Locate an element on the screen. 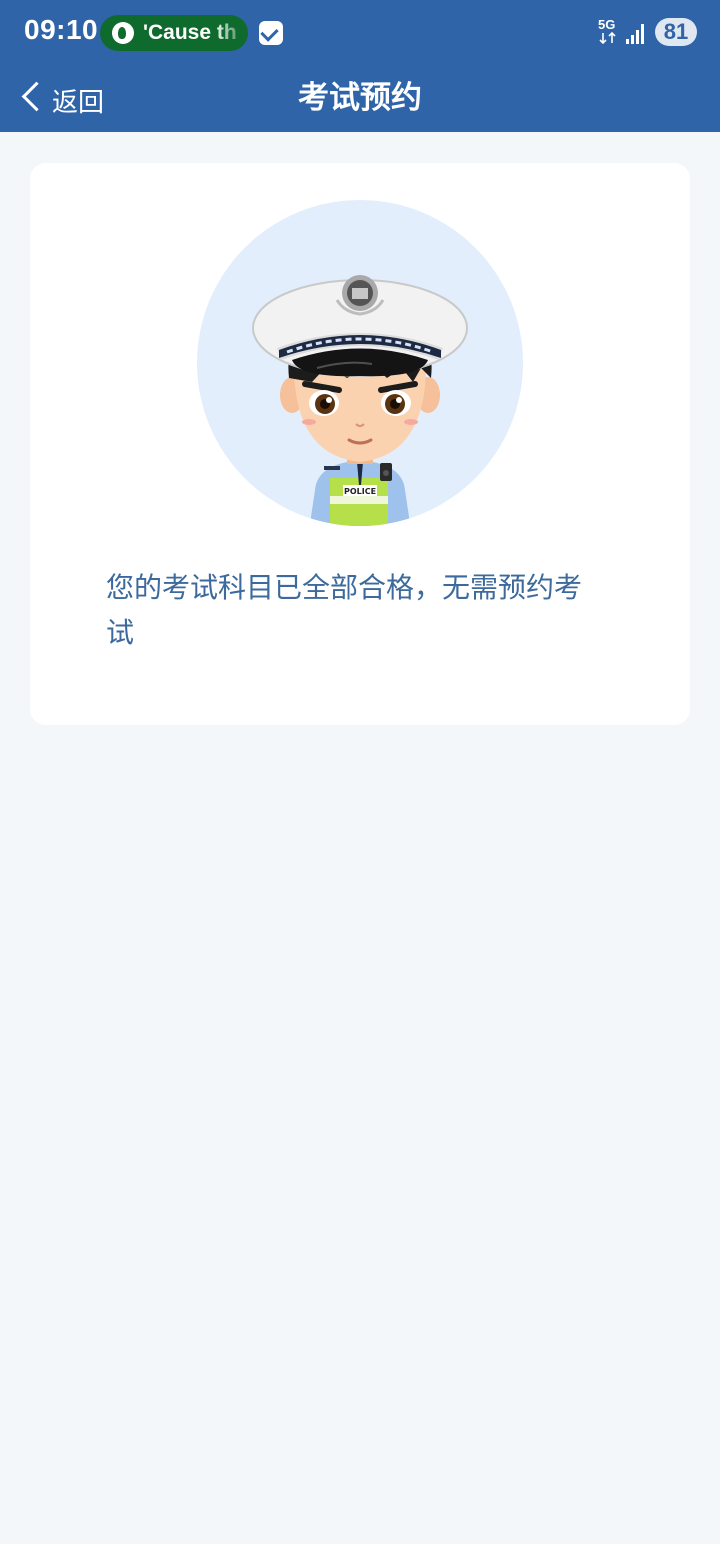  status-bar: 09:10 'Cause th 5G 81 is located at coordinates (360, 32).